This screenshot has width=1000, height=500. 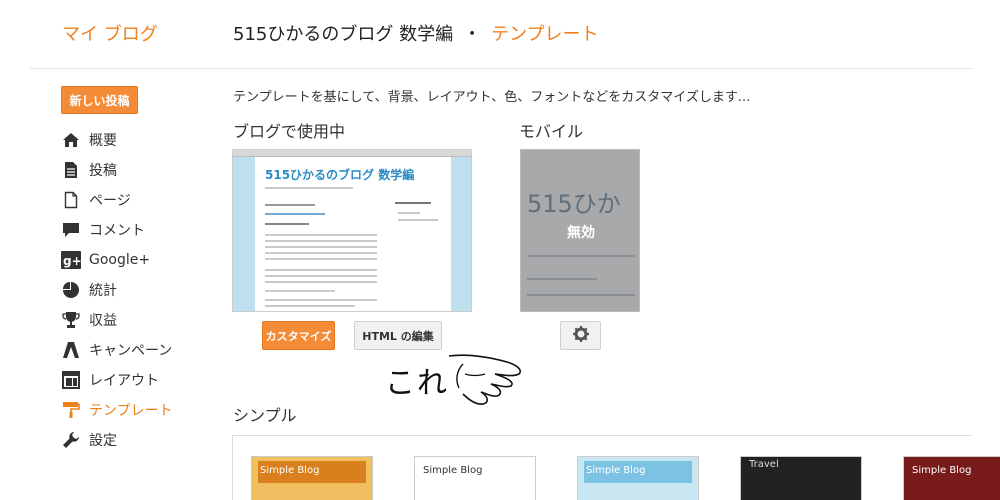 What do you see at coordinates (265, 415) in the screenshot?
I see `simple-templates-heading: シンプル` at bounding box center [265, 415].